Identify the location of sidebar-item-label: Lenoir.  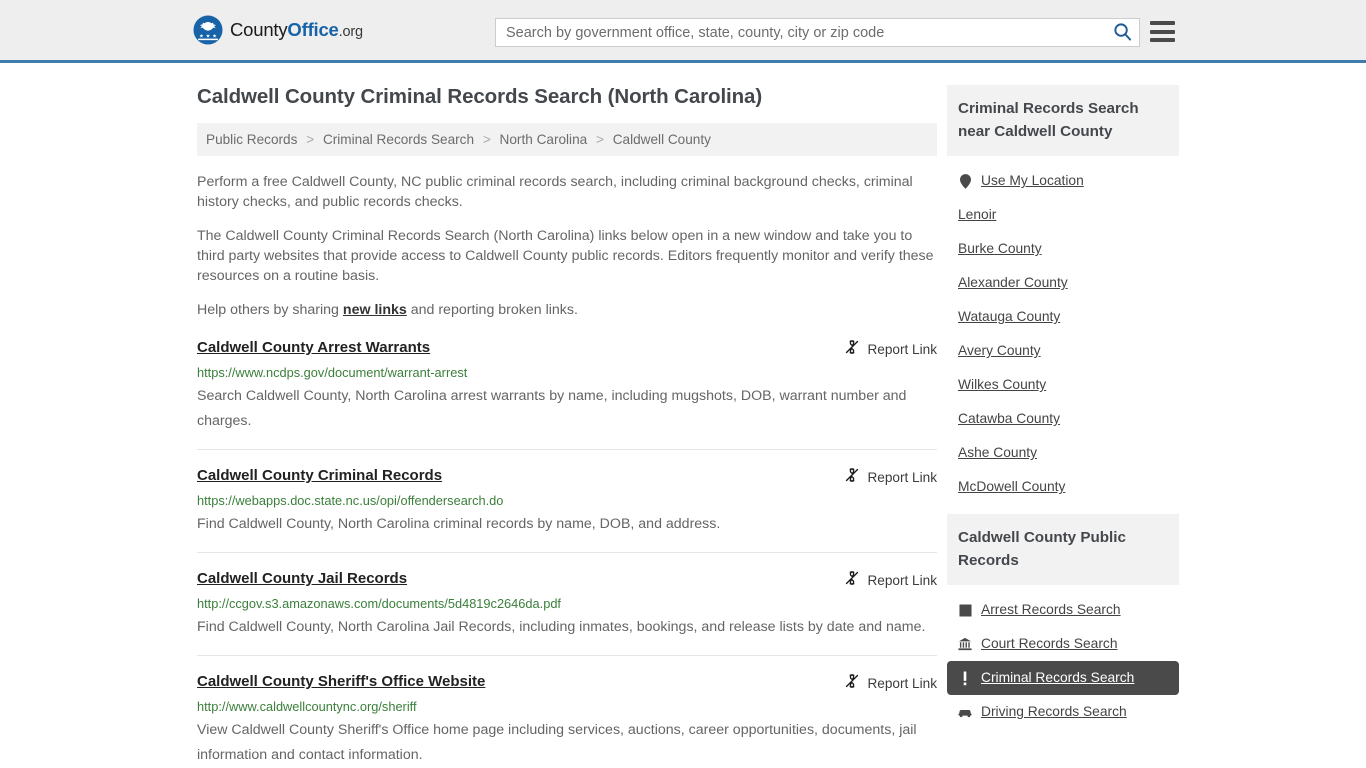
(977, 214).